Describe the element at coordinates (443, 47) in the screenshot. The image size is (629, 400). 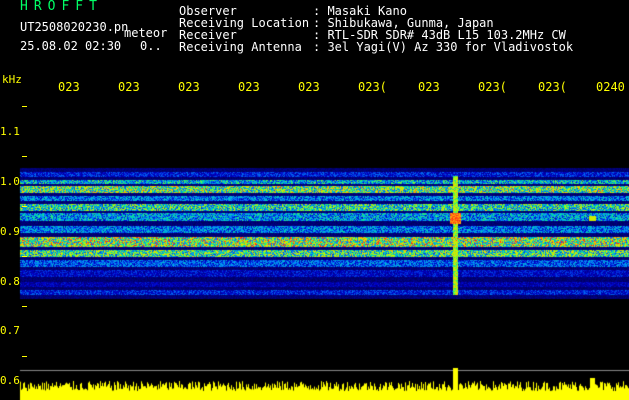
I see `antenna-value: : 3el Yagi(V) Az 330 for Vladivostok` at that location.